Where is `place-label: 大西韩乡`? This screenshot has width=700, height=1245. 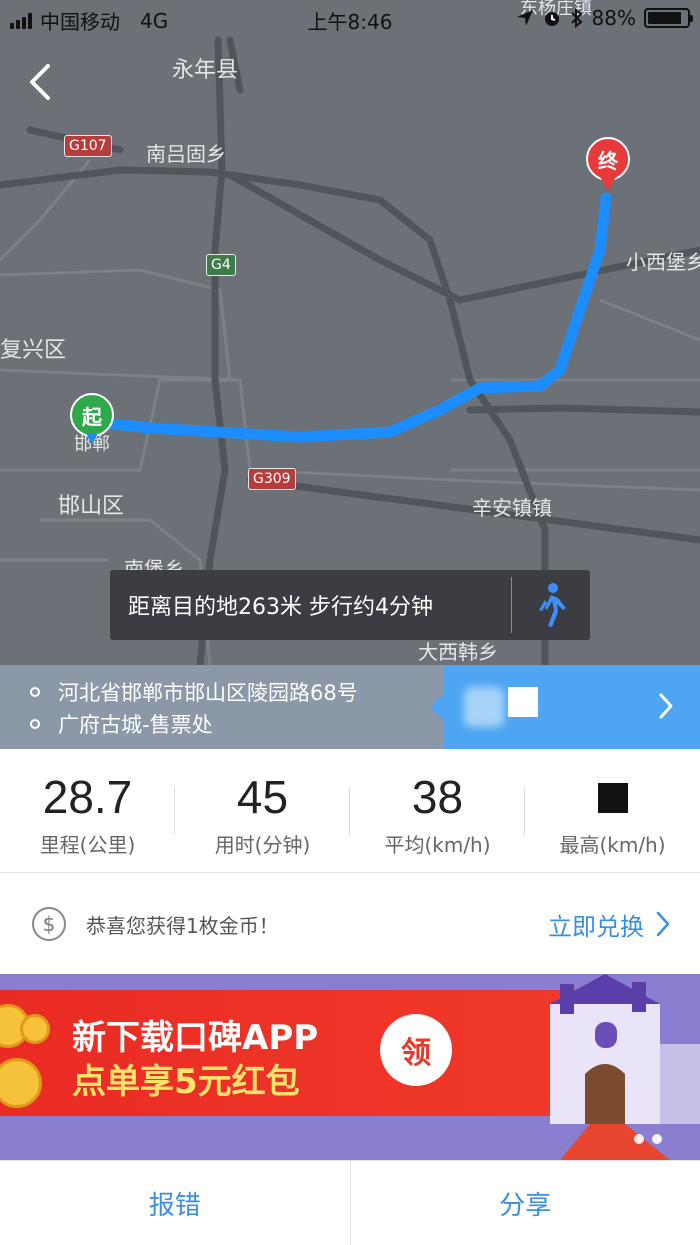 place-label: 大西韩乡 is located at coordinates (458, 652).